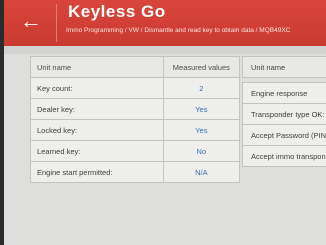 Image resolution: width=326 pixels, height=245 pixels. Describe the element at coordinates (97, 109) in the screenshot. I see `unit-name-cell: Dealer key:` at that location.